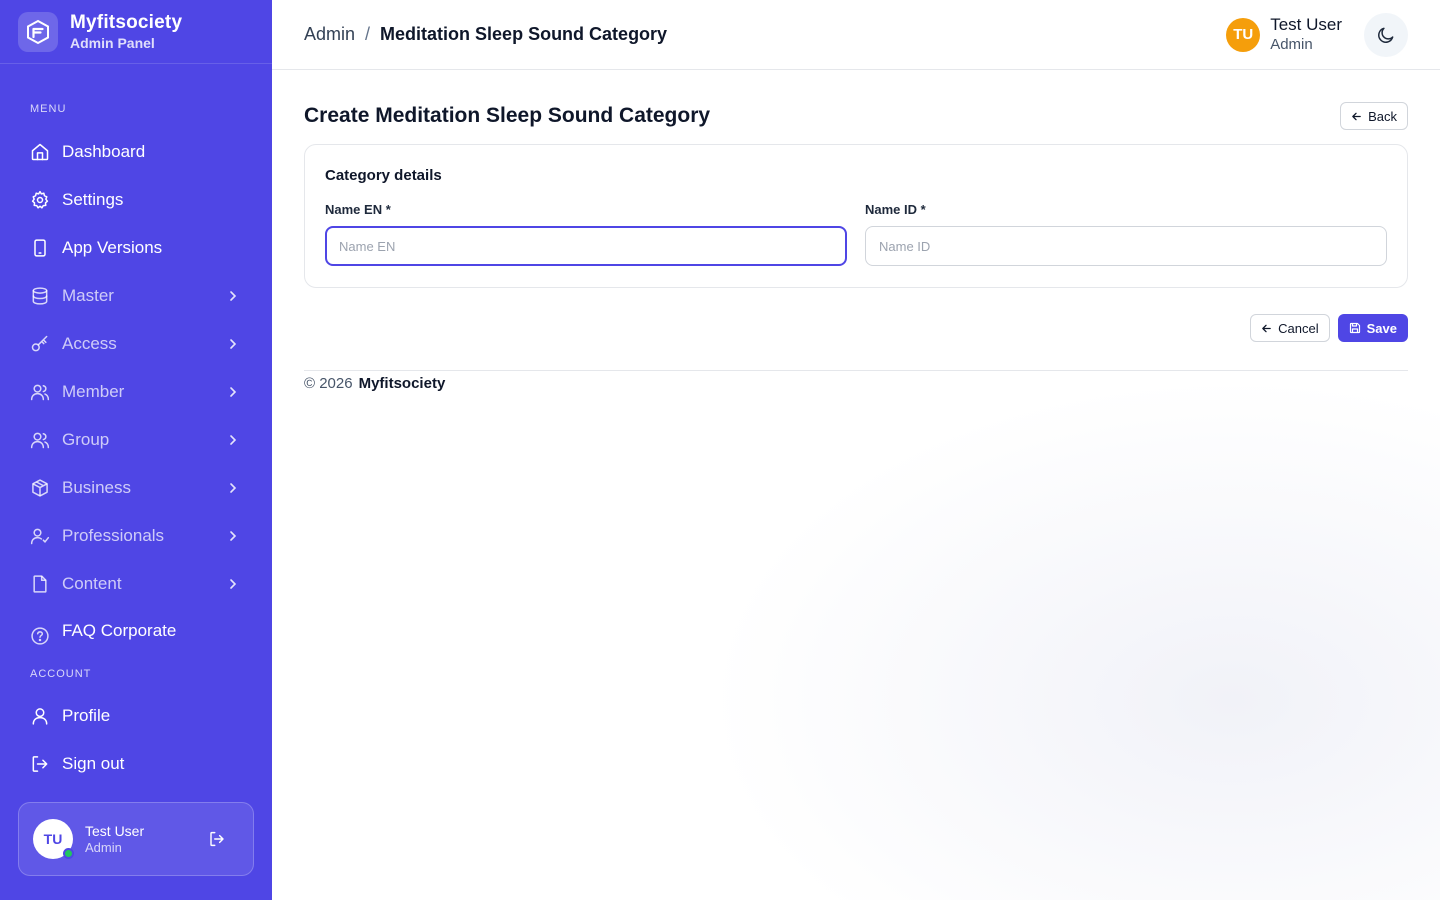  Describe the element at coordinates (40, 200) in the screenshot. I see `gear-icon` at that location.